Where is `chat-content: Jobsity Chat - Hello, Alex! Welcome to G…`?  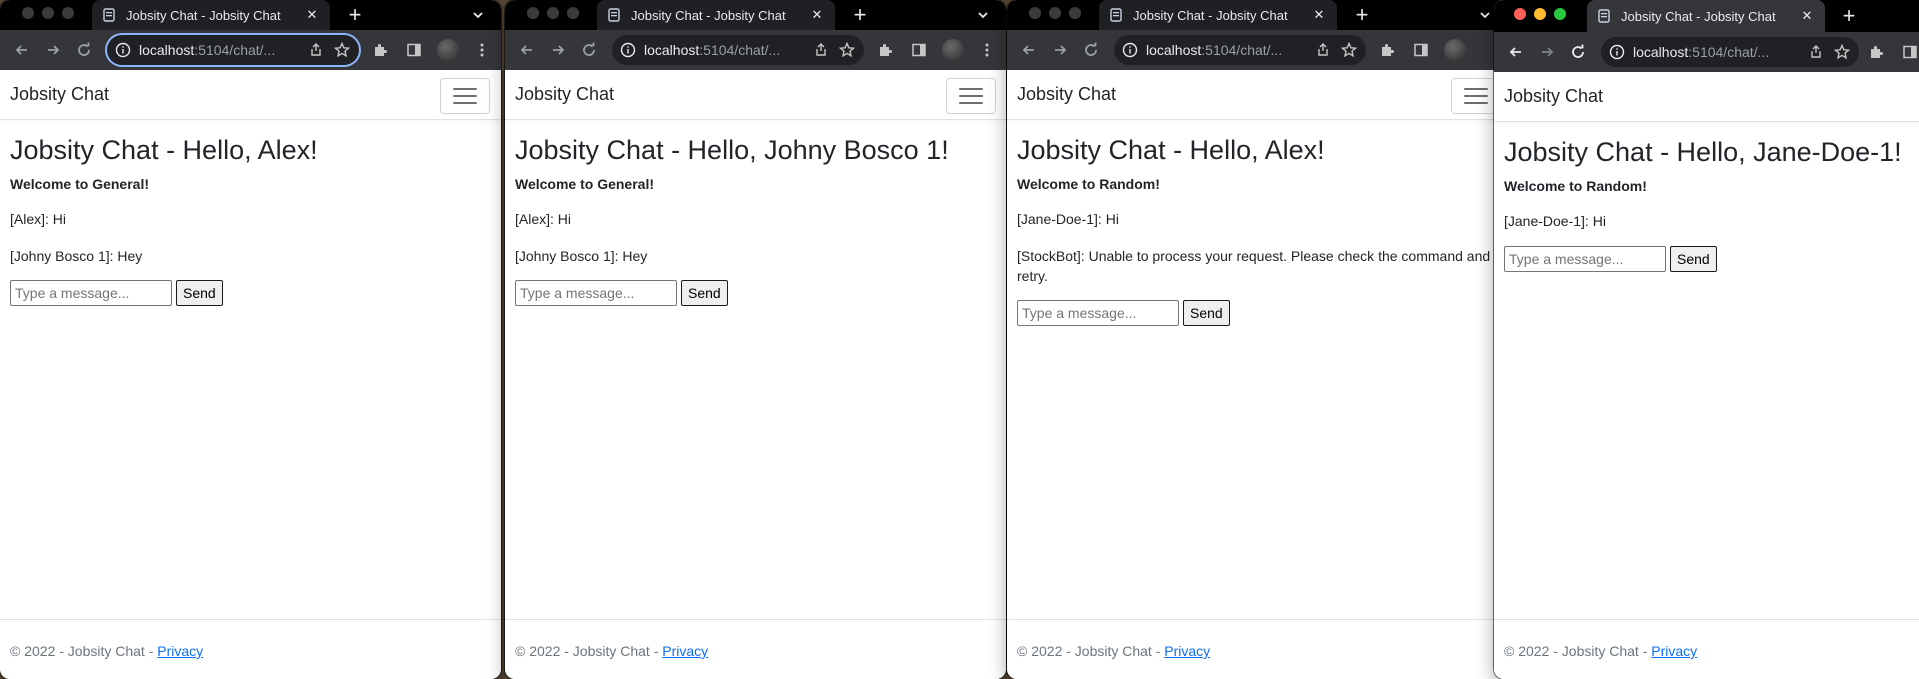
chat-content: Jobsity Chat - Hello, Alex! Welcome to G… is located at coordinates (250, 213).